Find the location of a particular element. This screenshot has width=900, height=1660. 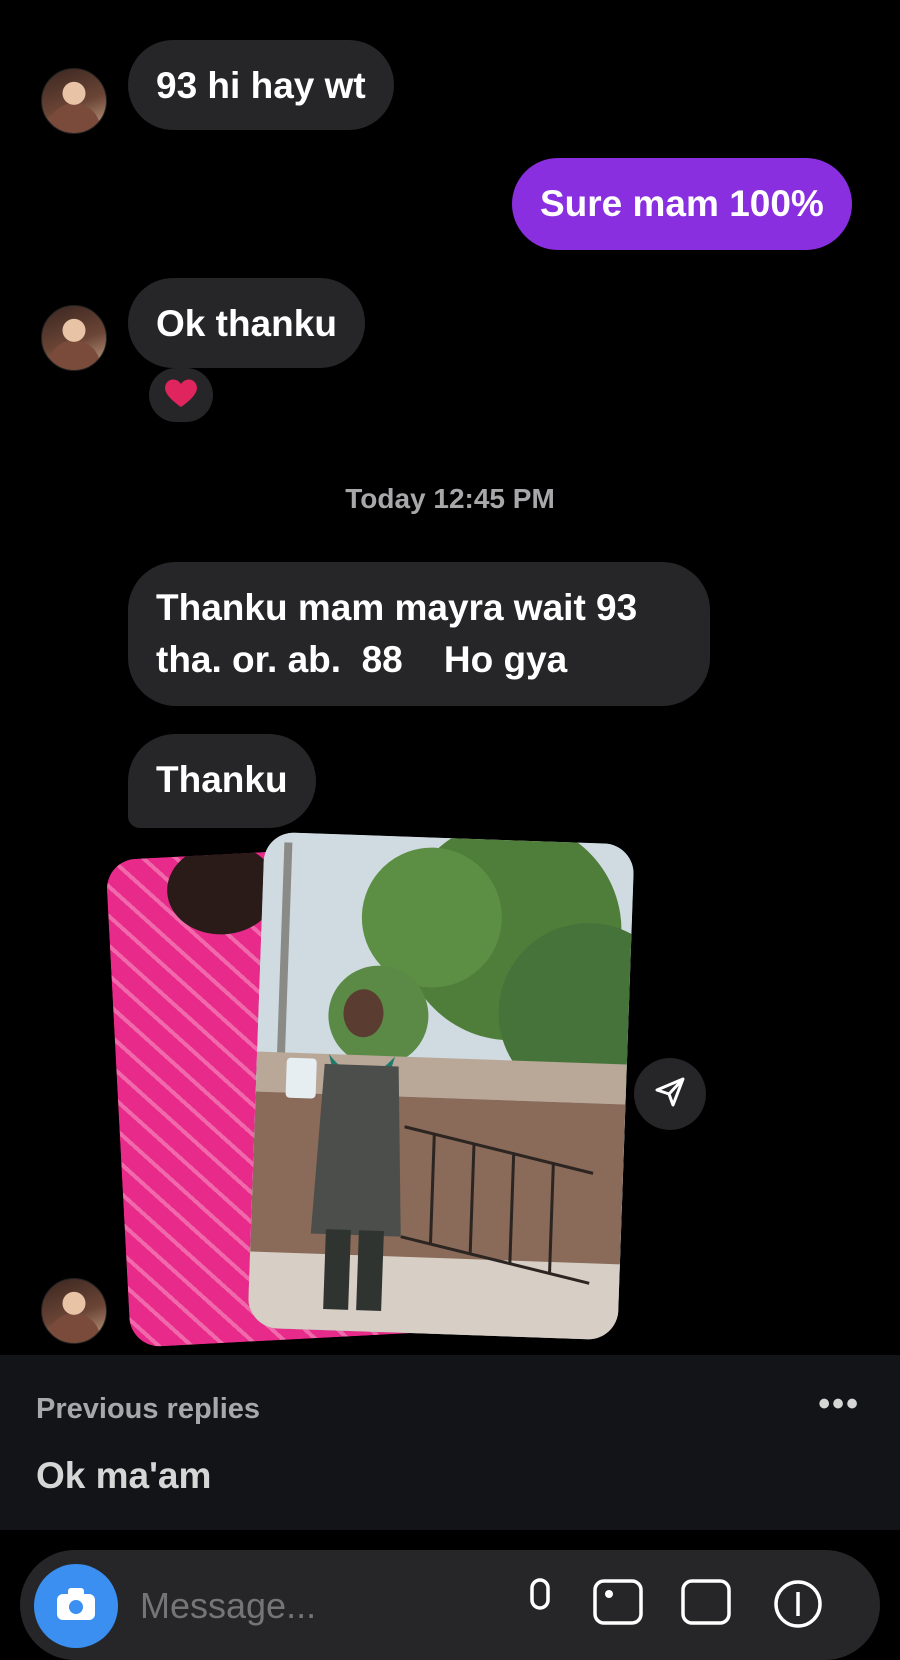

message-bubble-received: 93 hi hay wt is located at coordinates (261, 85).